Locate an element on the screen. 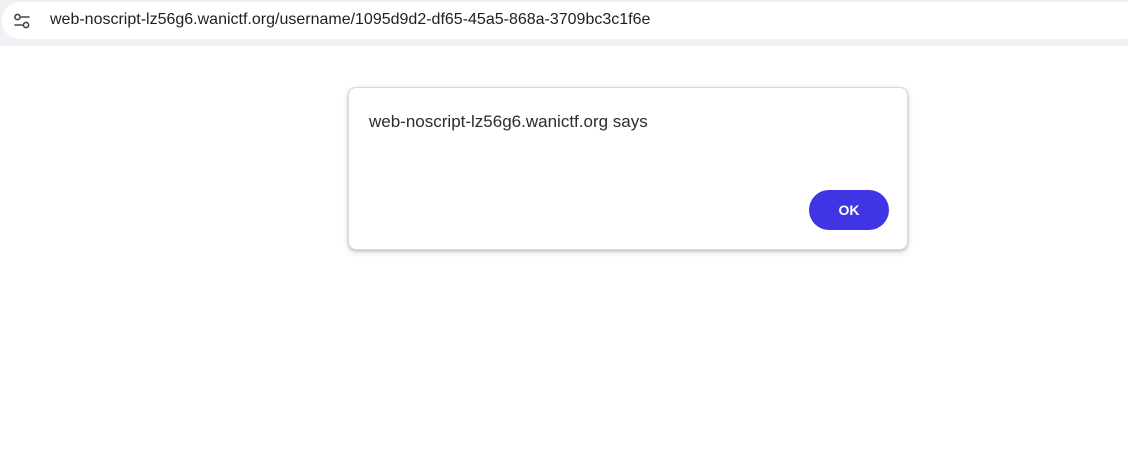 The height and width of the screenshot is (462, 1128). site-info-button is located at coordinates (22, 21).